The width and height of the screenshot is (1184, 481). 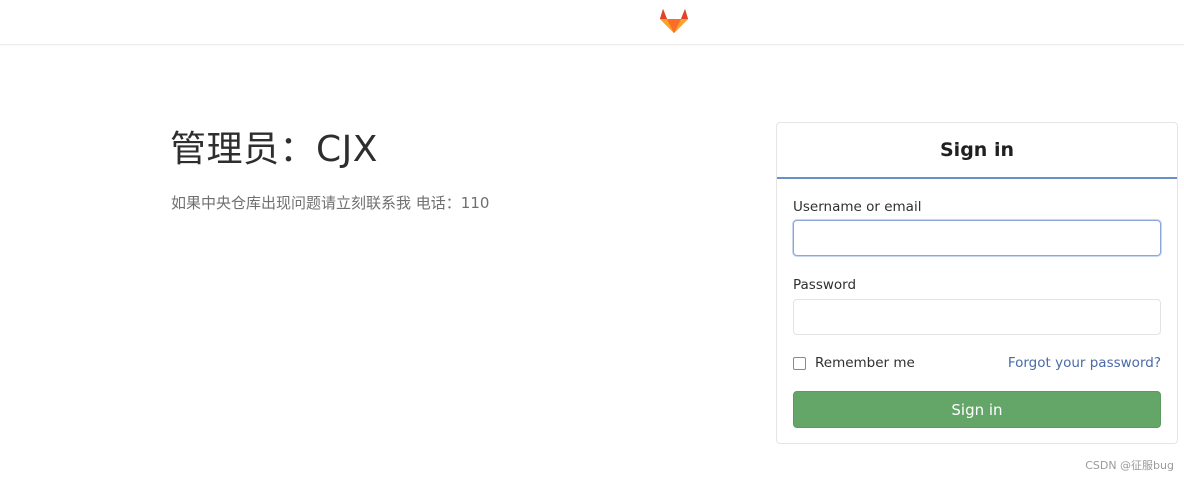 I want to click on remember-me: Remember me, so click(x=854, y=363).